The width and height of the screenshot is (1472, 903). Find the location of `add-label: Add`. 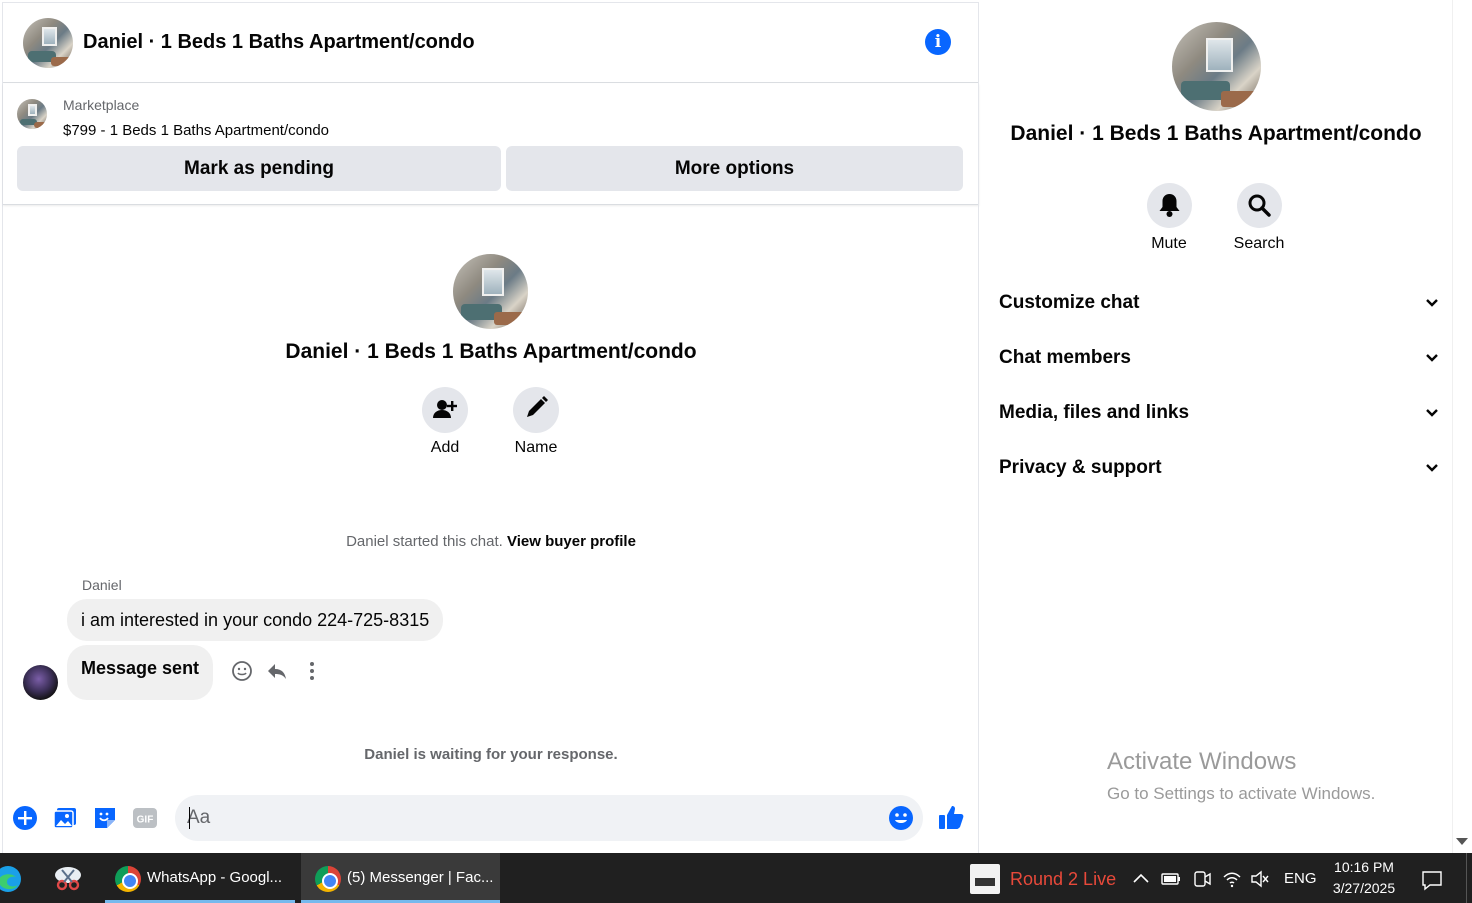

add-label: Add is located at coordinates (445, 447).